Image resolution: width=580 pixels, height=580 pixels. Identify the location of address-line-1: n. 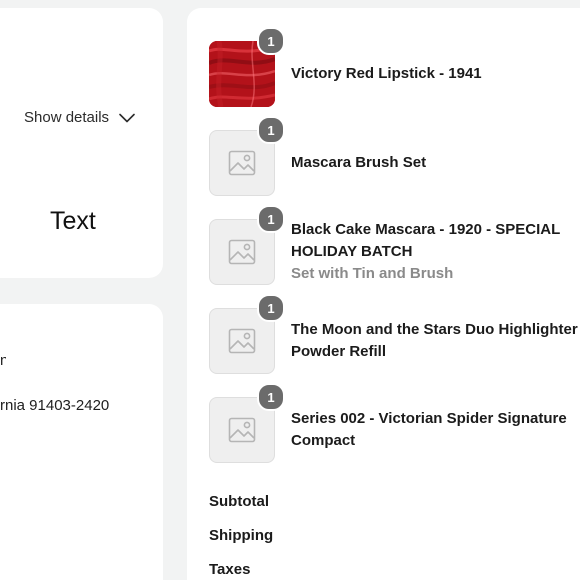
(3, 360).